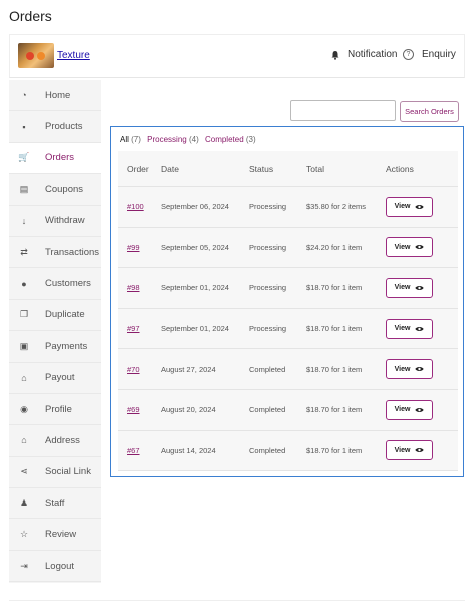  Describe the element at coordinates (24, 377) in the screenshot. I see `bank-icon: ⌂` at that location.